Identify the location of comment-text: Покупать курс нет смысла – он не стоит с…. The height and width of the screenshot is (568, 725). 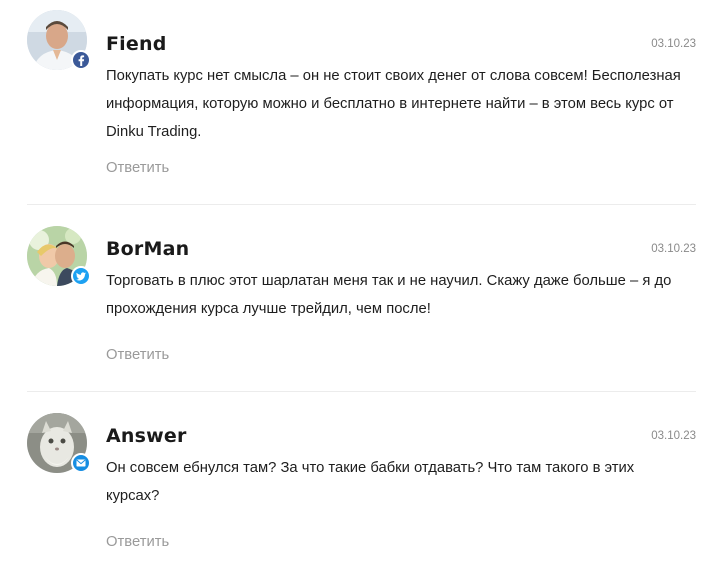
(393, 104).